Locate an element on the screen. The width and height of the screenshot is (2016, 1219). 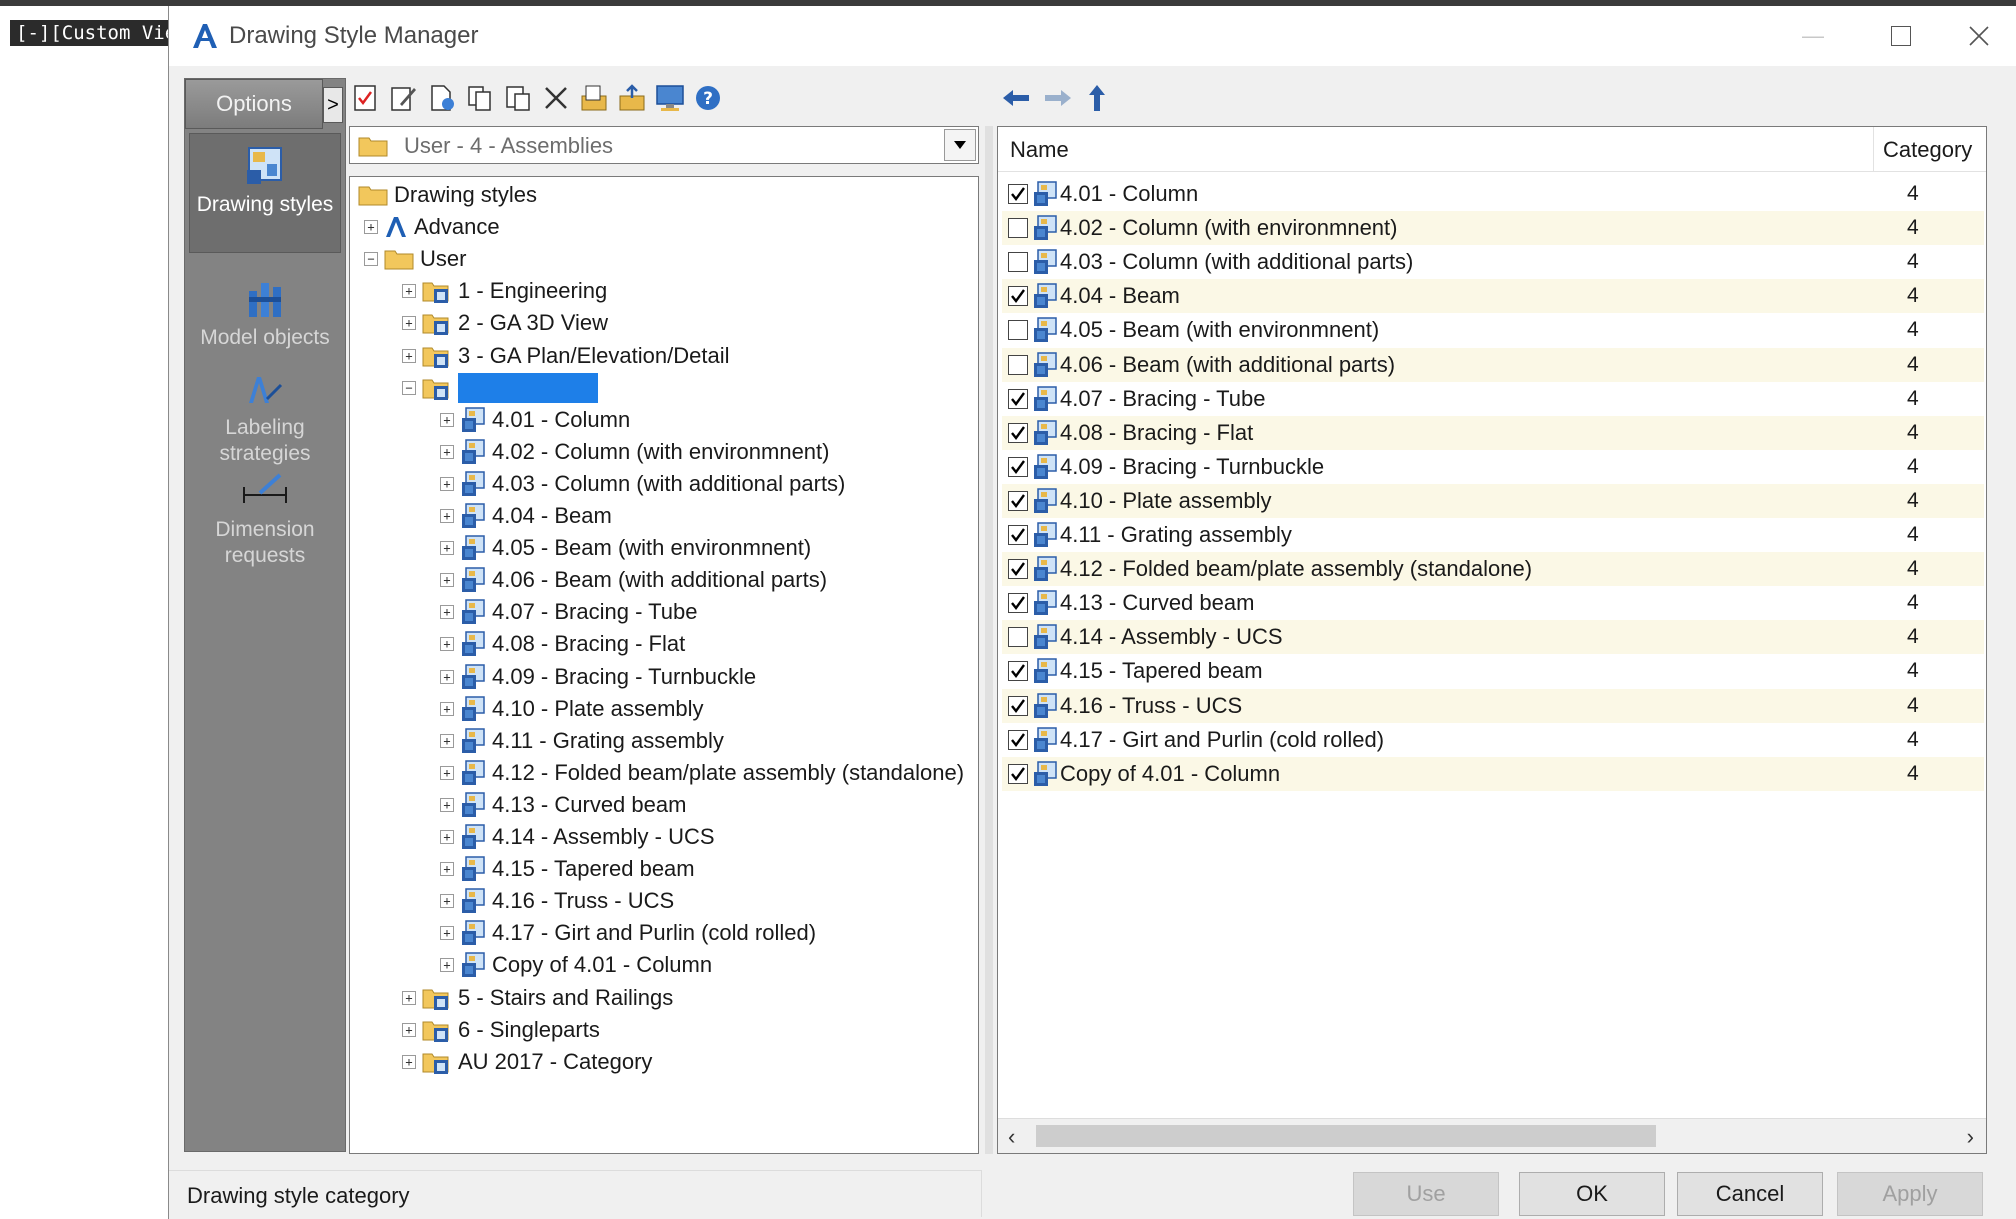
cancel-button: Cancel is located at coordinates (1750, 1194).